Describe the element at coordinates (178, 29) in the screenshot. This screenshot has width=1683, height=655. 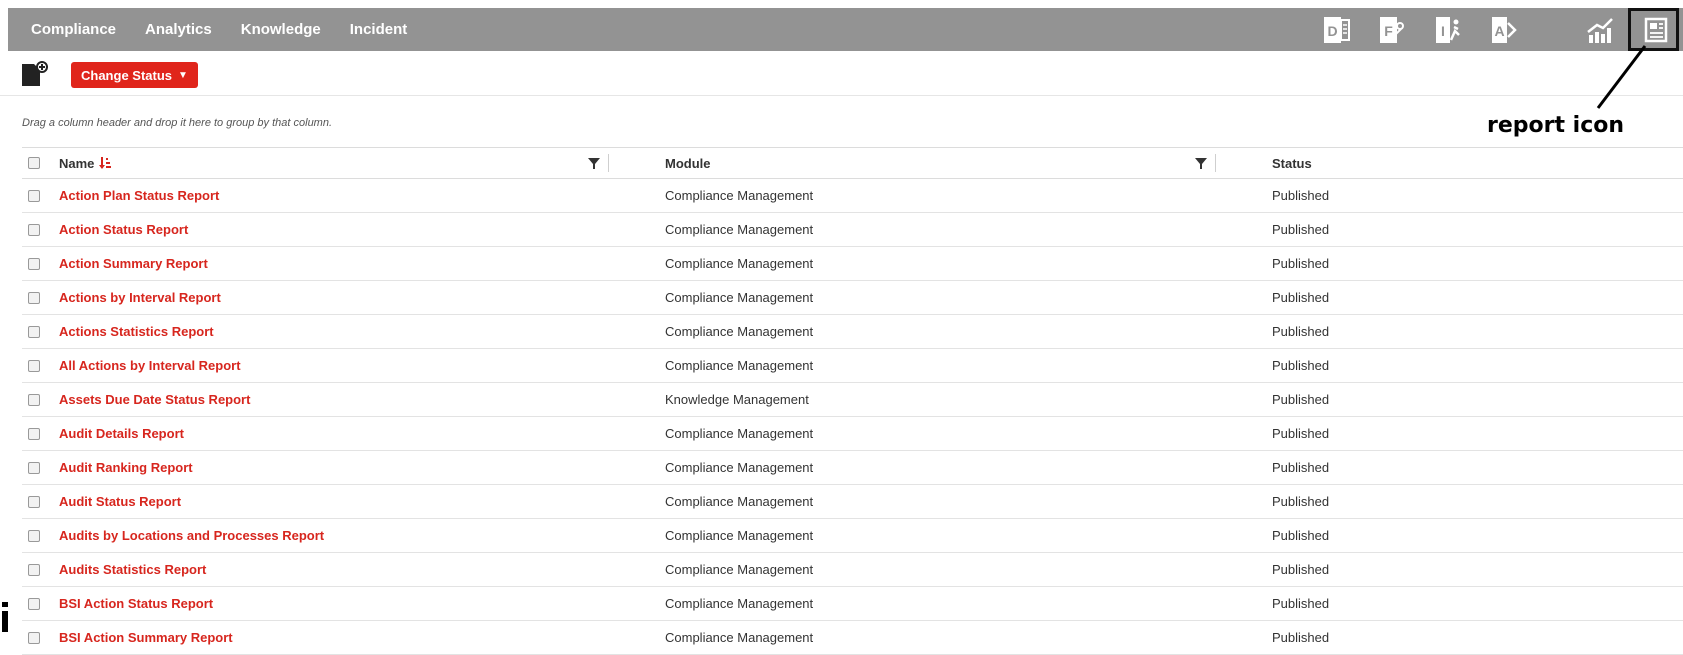
I see `nav-item-analytics: Analytics` at that location.